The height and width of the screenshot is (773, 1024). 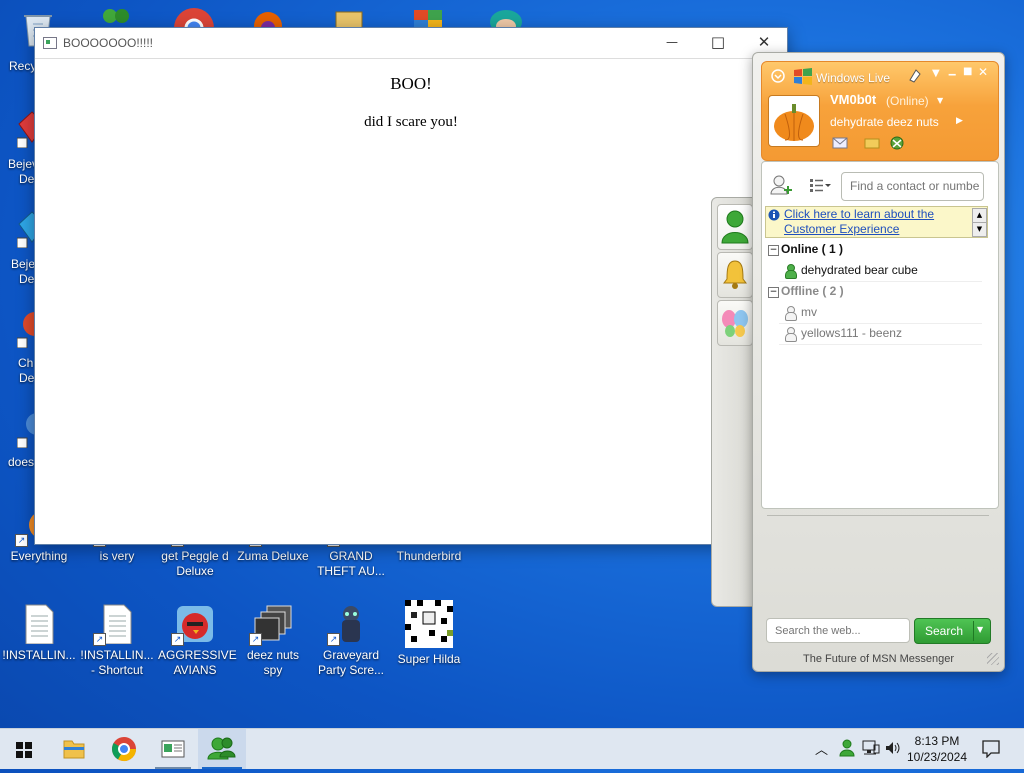 I want to click on messenger-icon, so click(x=221, y=748).